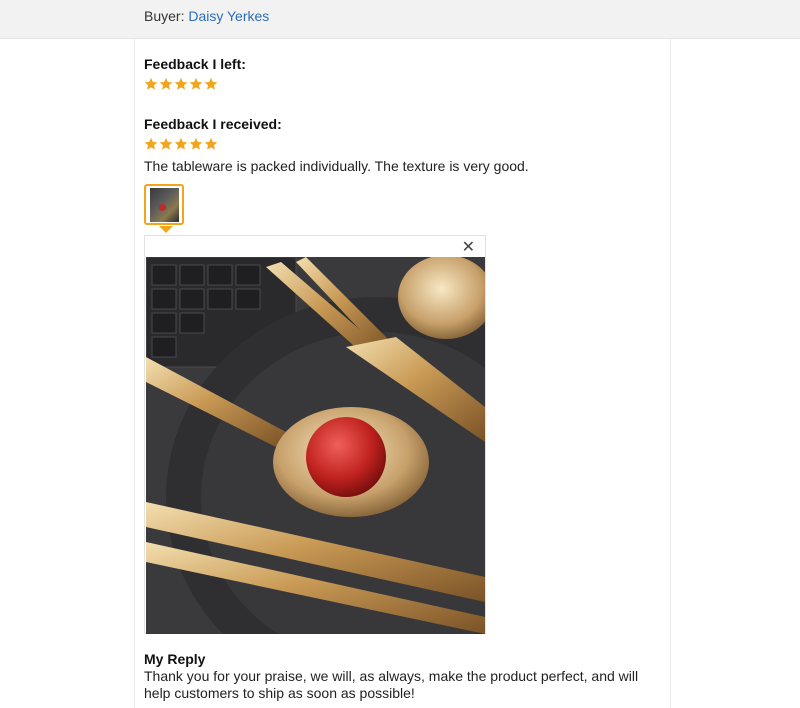 Image resolution: width=800 pixels, height=708 pixels. What do you see at coordinates (175, 659) in the screenshot?
I see `reply-title: My Reply` at bounding box center [175, 659].